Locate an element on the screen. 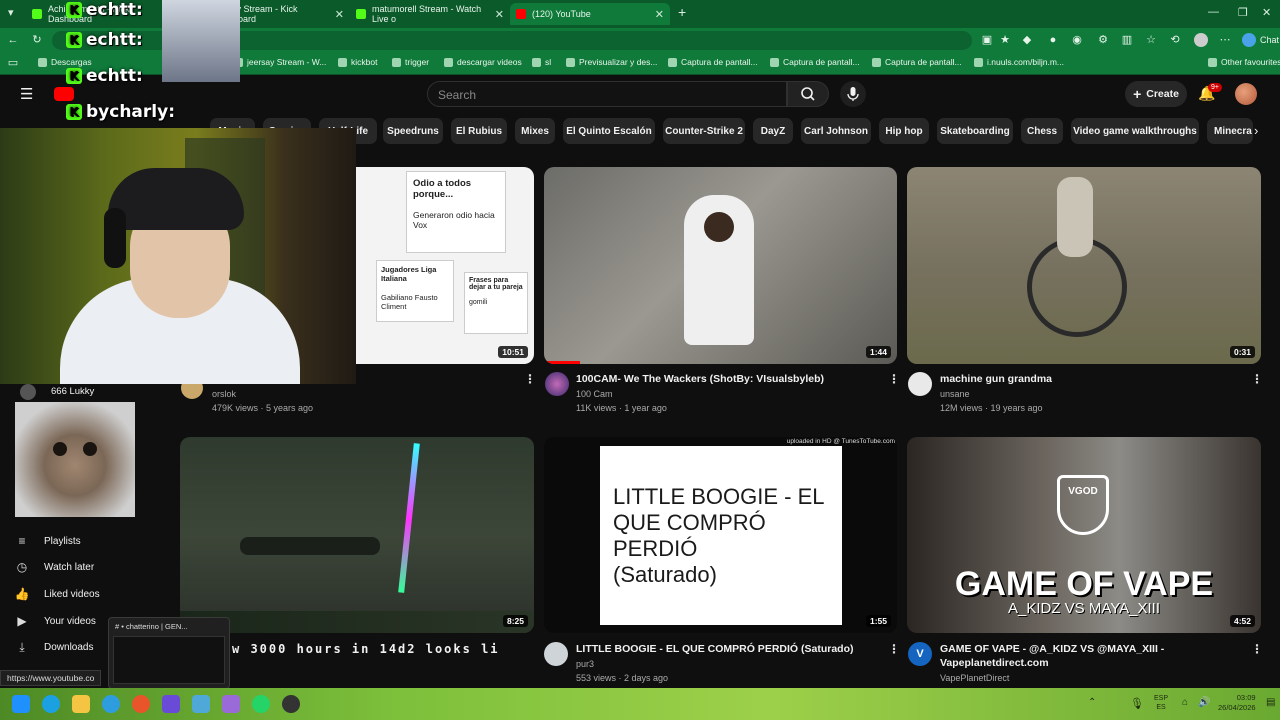  sidebar-item-liked-videos: 👍 Liked videos is located at coordinates (64, 594).